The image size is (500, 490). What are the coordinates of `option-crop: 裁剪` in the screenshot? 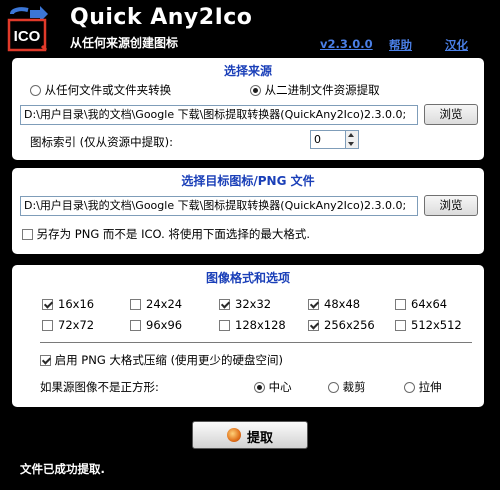 It's located at (347, 387).